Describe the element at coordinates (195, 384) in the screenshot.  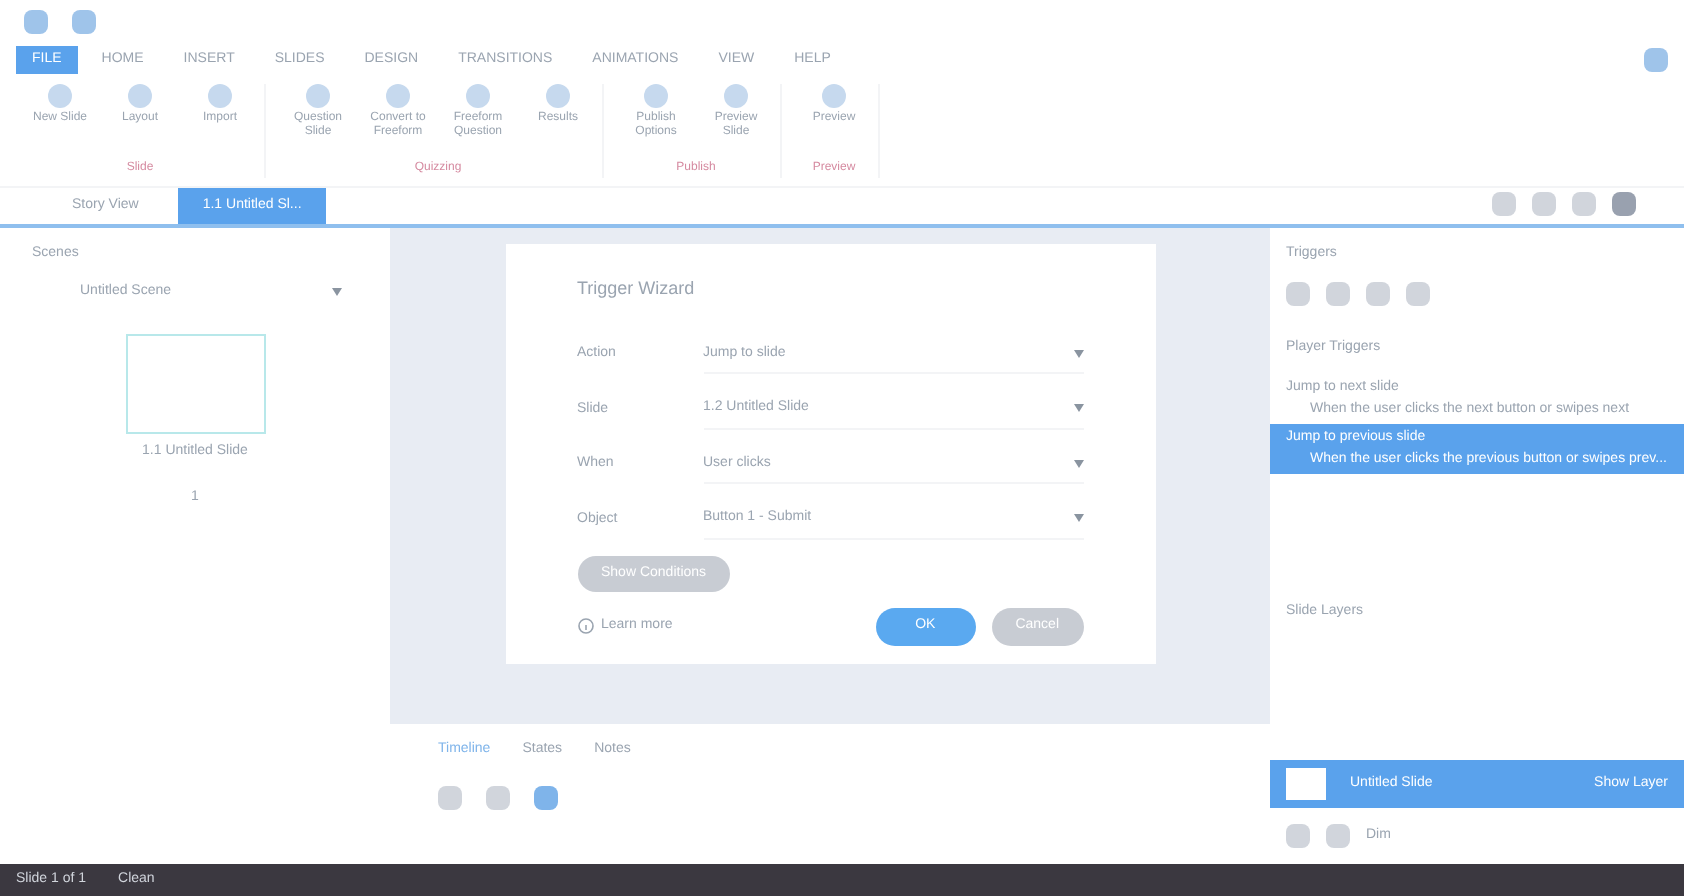
I see `slide-thumbnail` at that location.